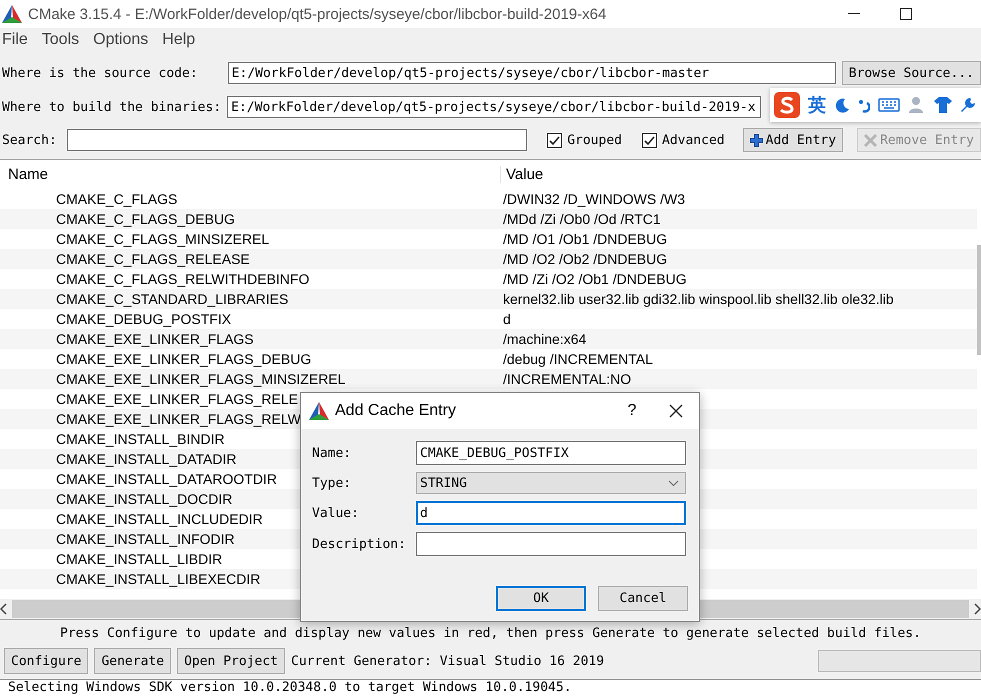 The width and height of the screenshot is (981, 696). I want to click on field-label: Search:, so click(29, 140).